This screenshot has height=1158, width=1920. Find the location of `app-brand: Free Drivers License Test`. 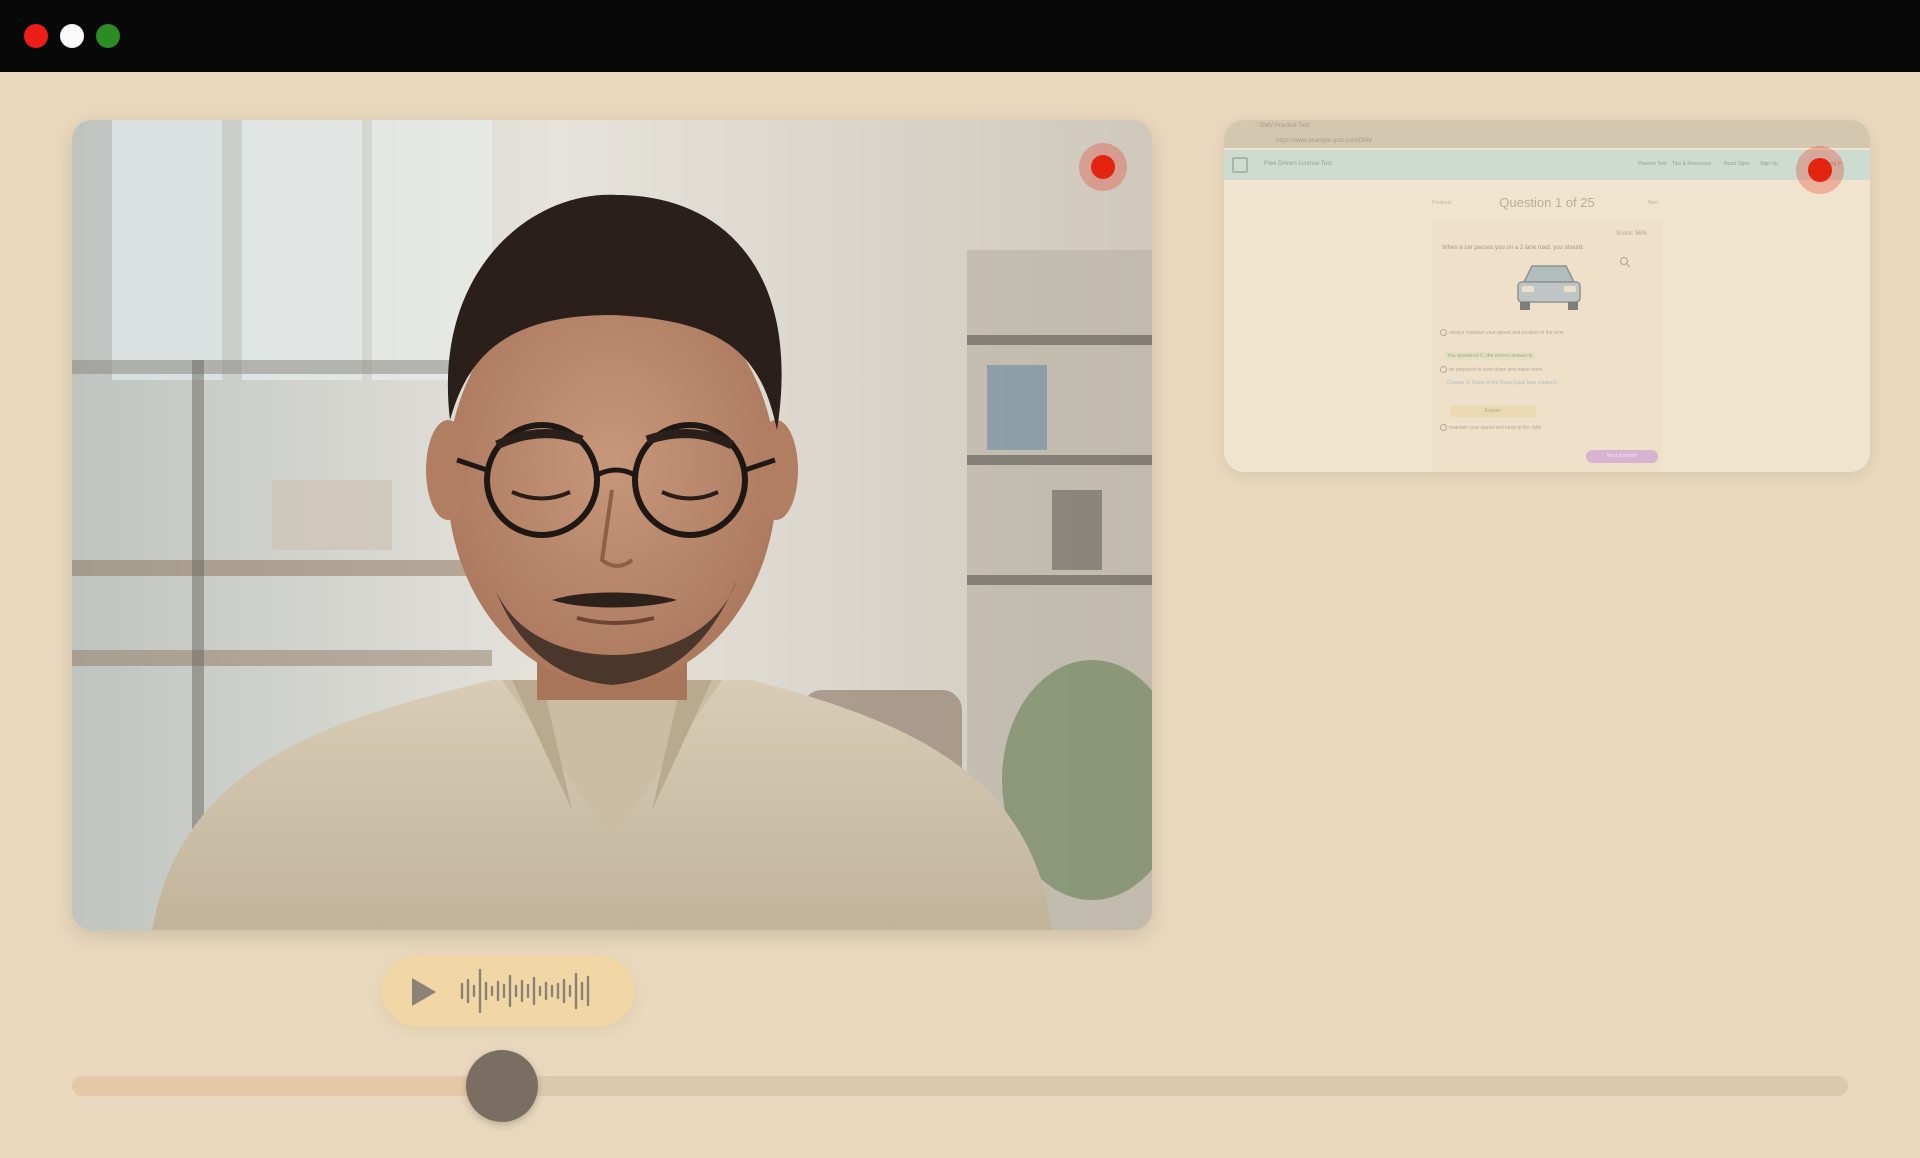

app-brand: Free Drivers License Test is located at coordinates (1298, 164).